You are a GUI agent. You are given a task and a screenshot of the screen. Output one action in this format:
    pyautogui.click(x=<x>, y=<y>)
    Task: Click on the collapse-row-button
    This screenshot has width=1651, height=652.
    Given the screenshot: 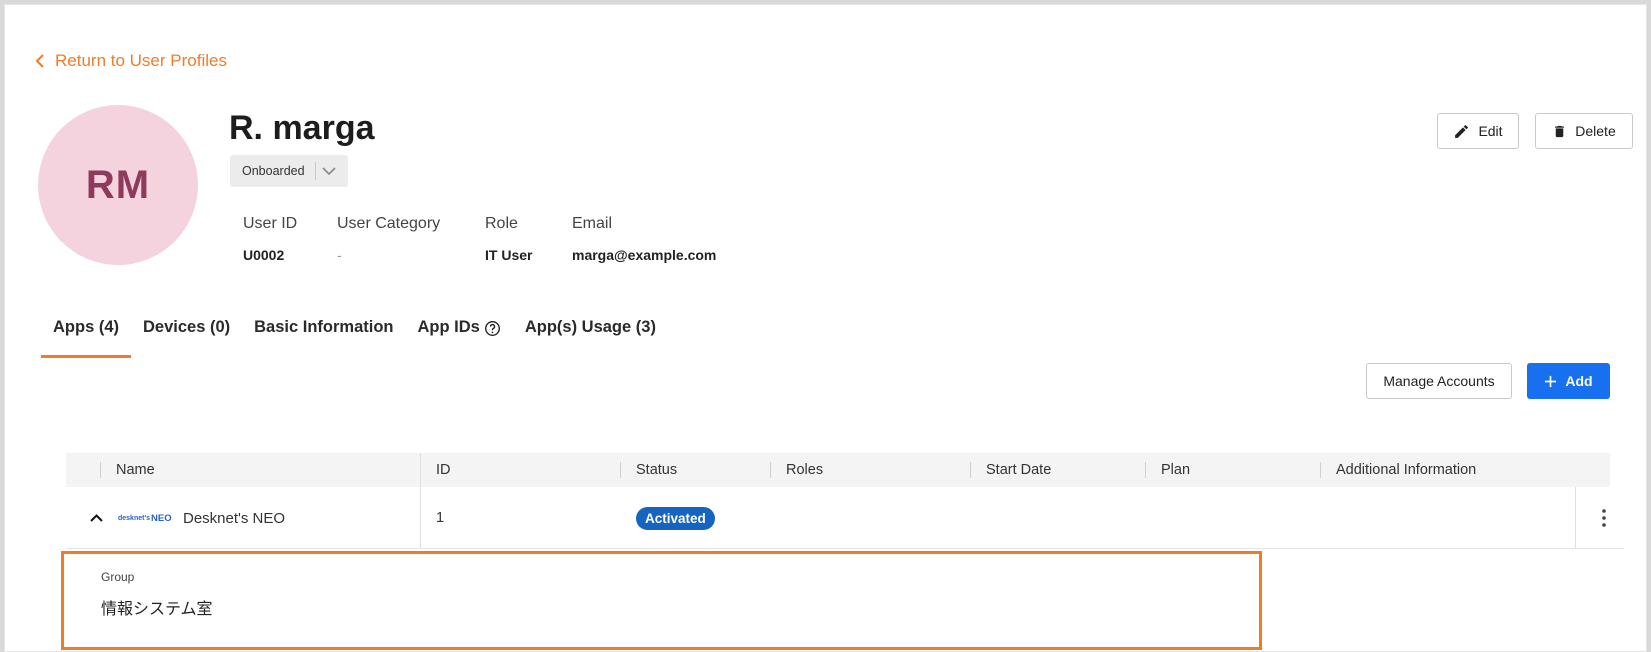 What is the action you would take?
    pyautogui.click(x=96, y=518)
    